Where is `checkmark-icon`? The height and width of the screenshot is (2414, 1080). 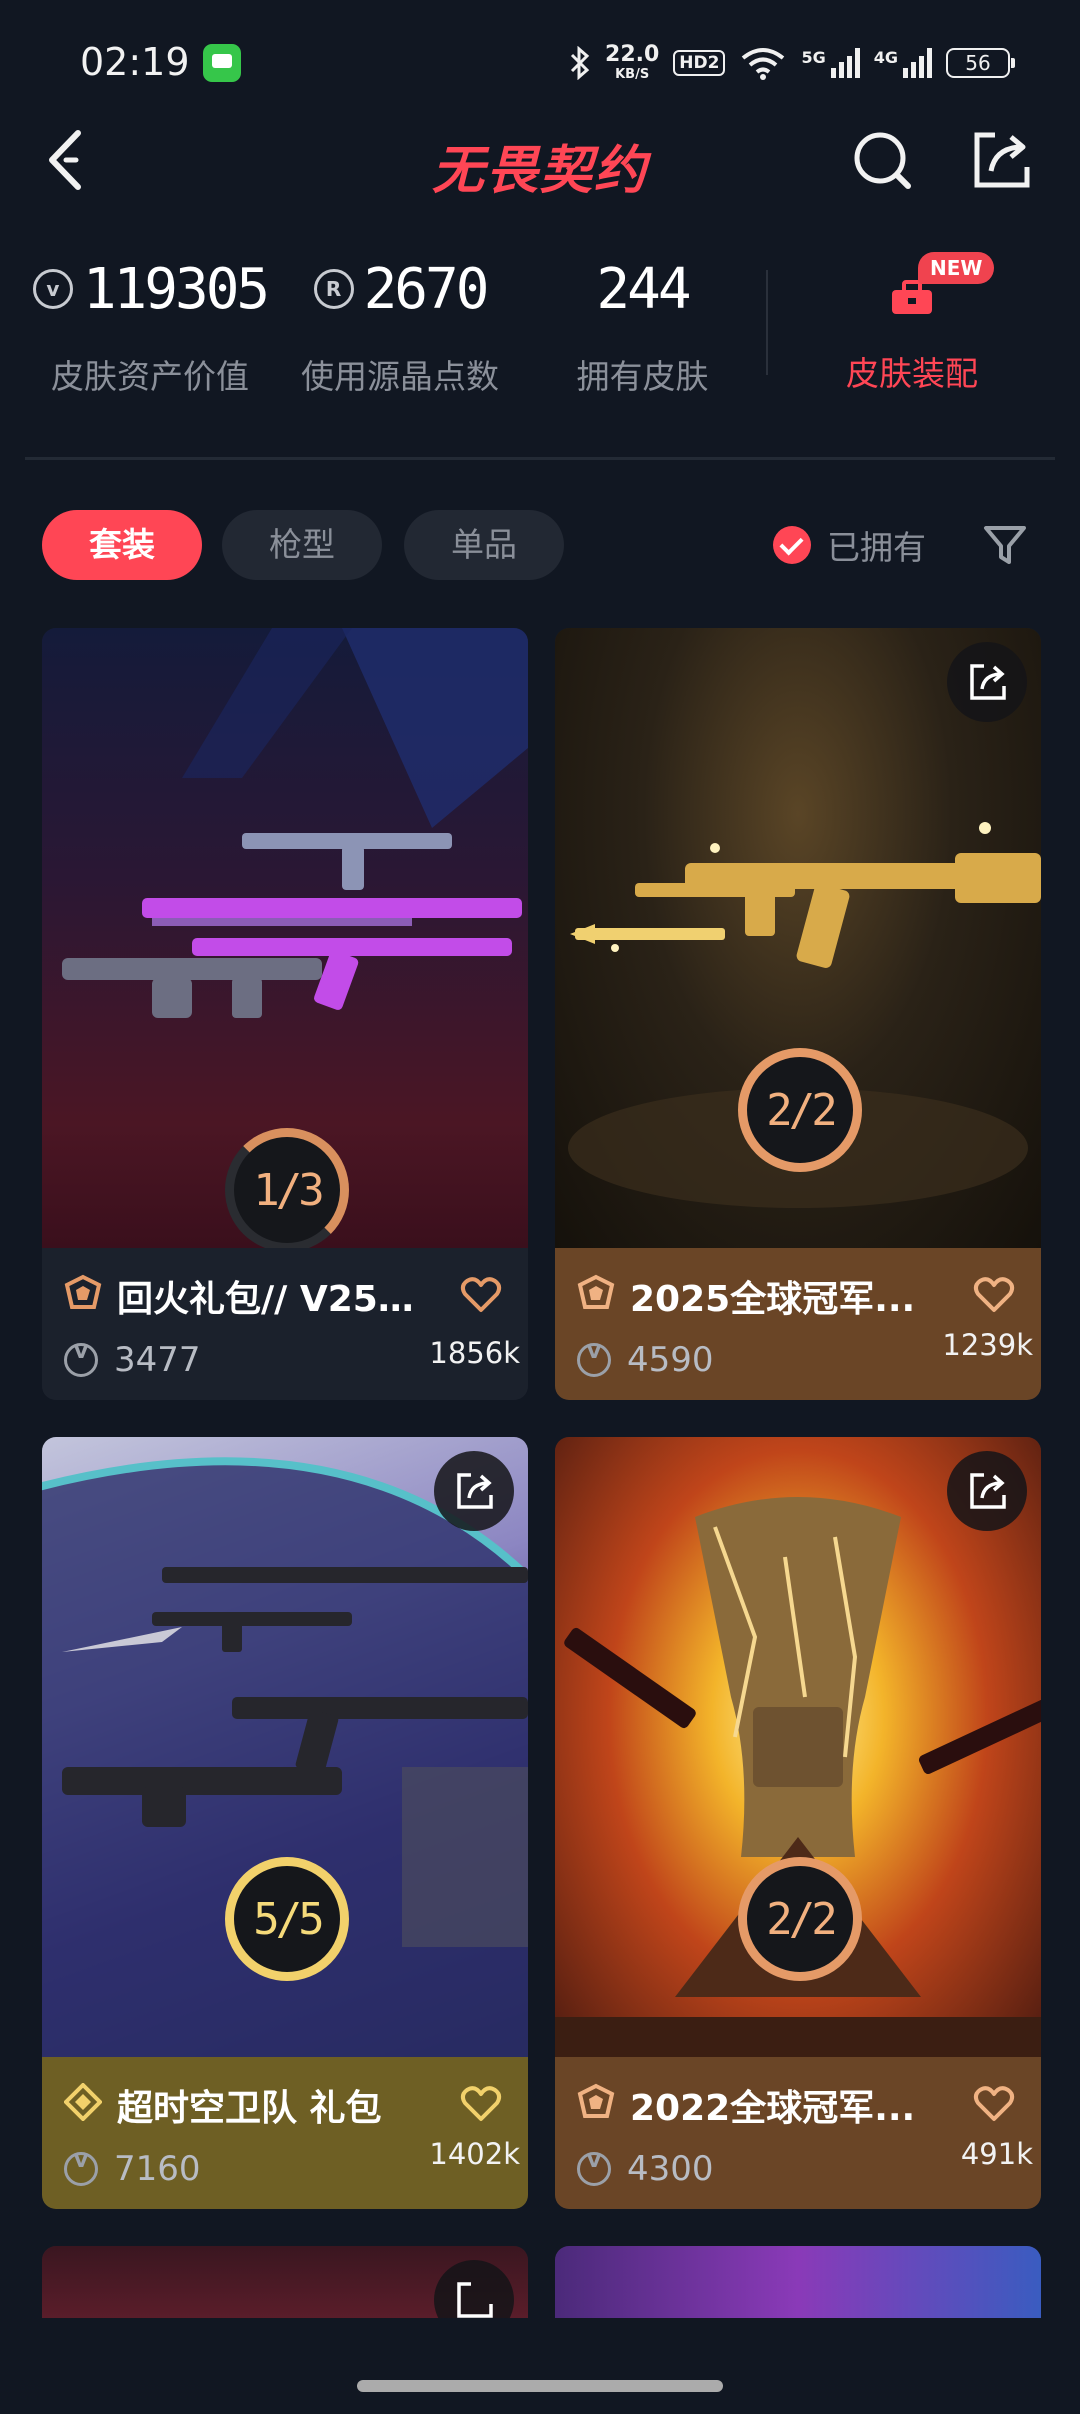
checkmark-icon is located at coordinates (792, 545).